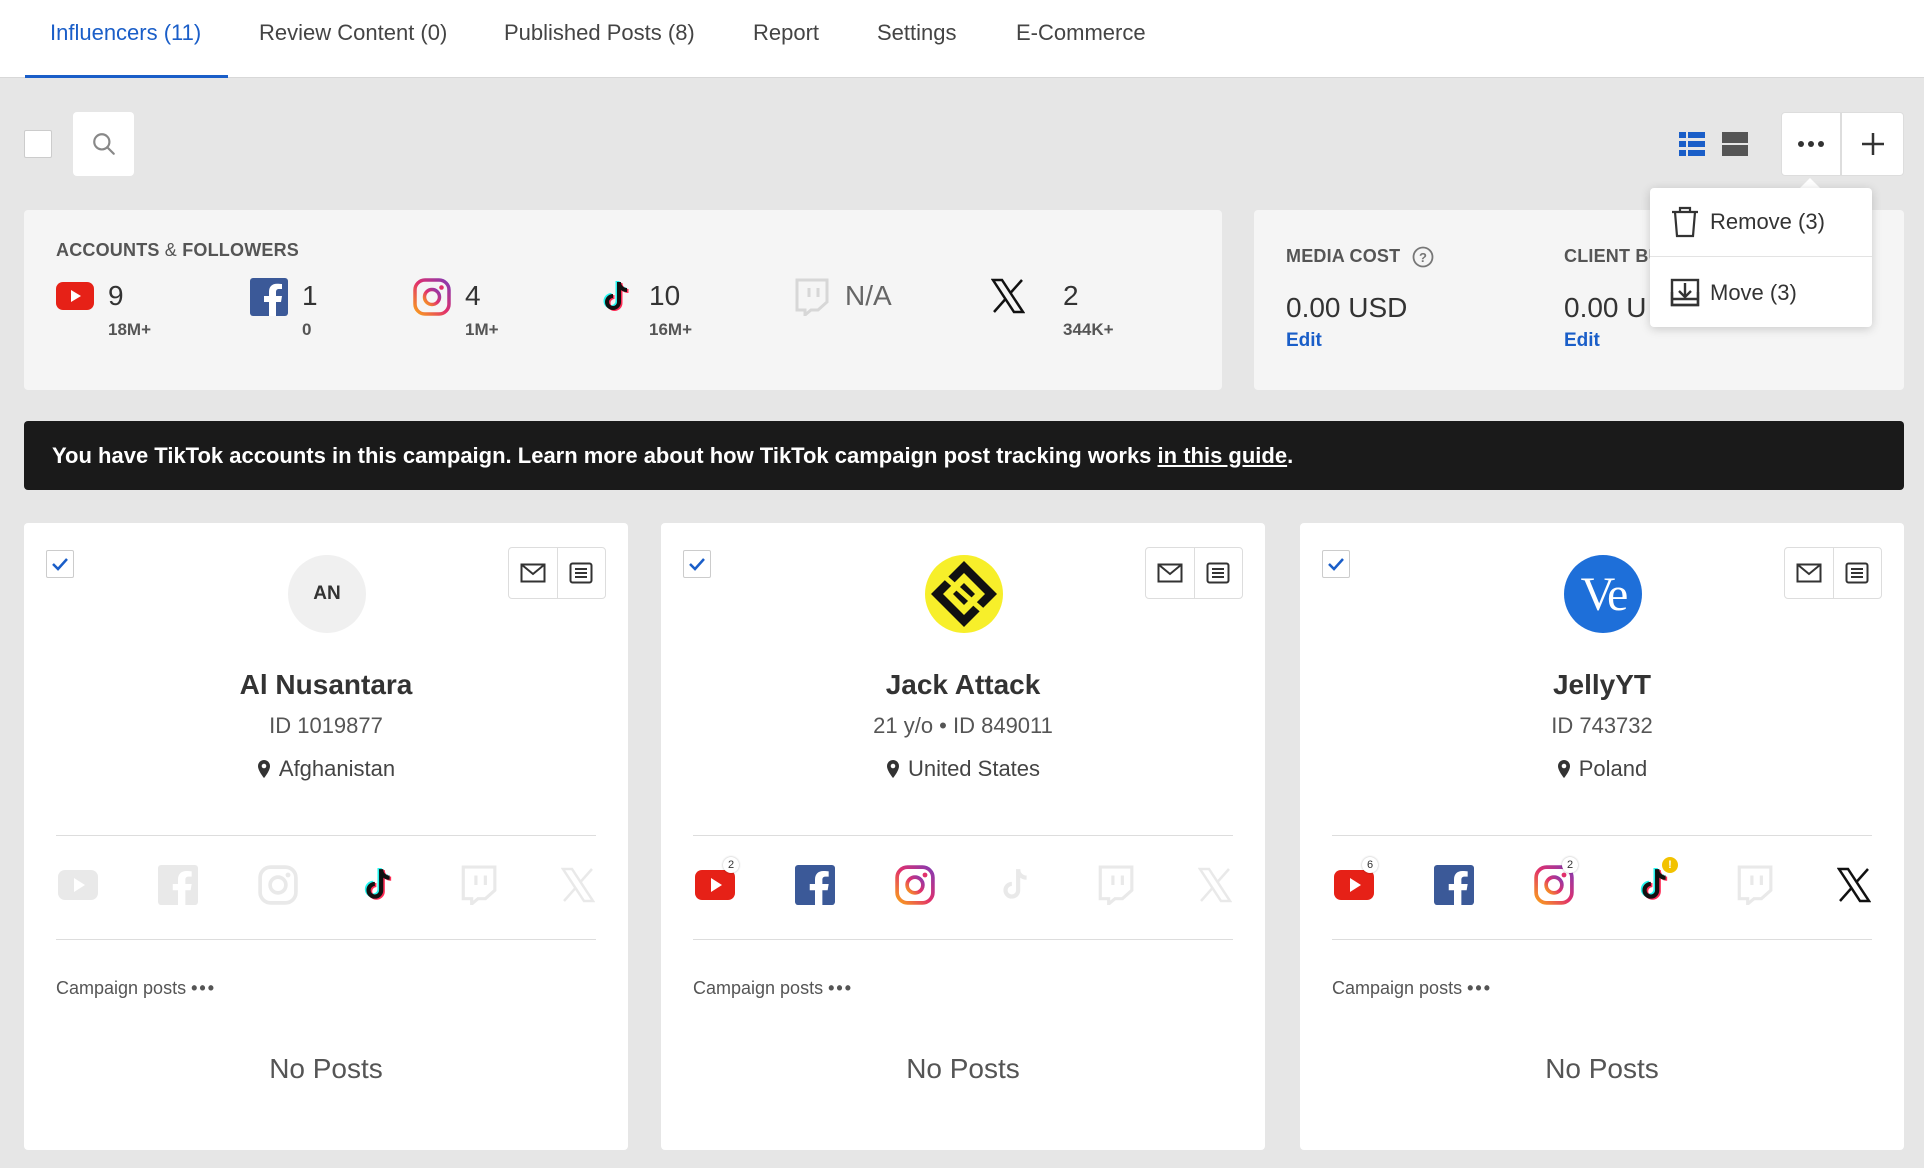 This screenshot has height=1168, width=1924. What do you see at coordinates (326, 725) in the screenshot?
I see `influencer-id: ID 1019877` at bounding box center [326, 725].